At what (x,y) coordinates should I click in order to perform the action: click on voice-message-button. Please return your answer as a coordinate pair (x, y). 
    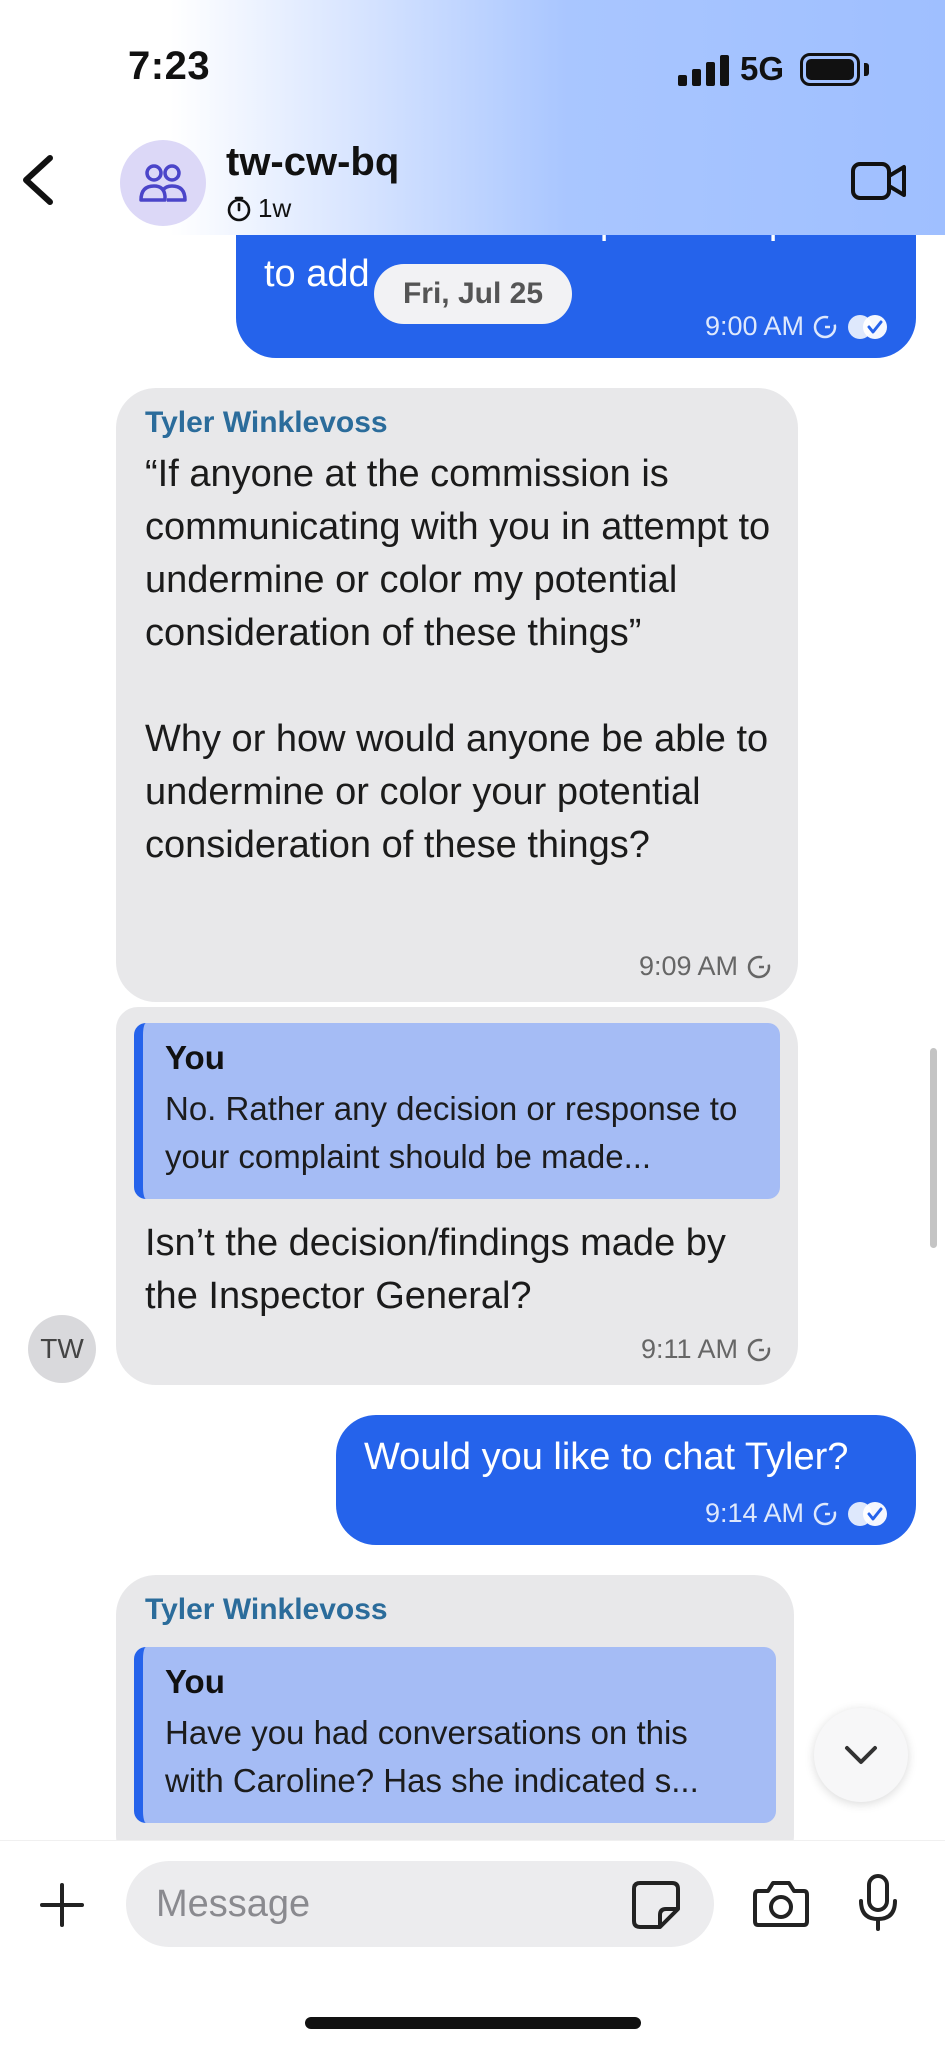
    Looking at the image, I should click on (878, 1903).